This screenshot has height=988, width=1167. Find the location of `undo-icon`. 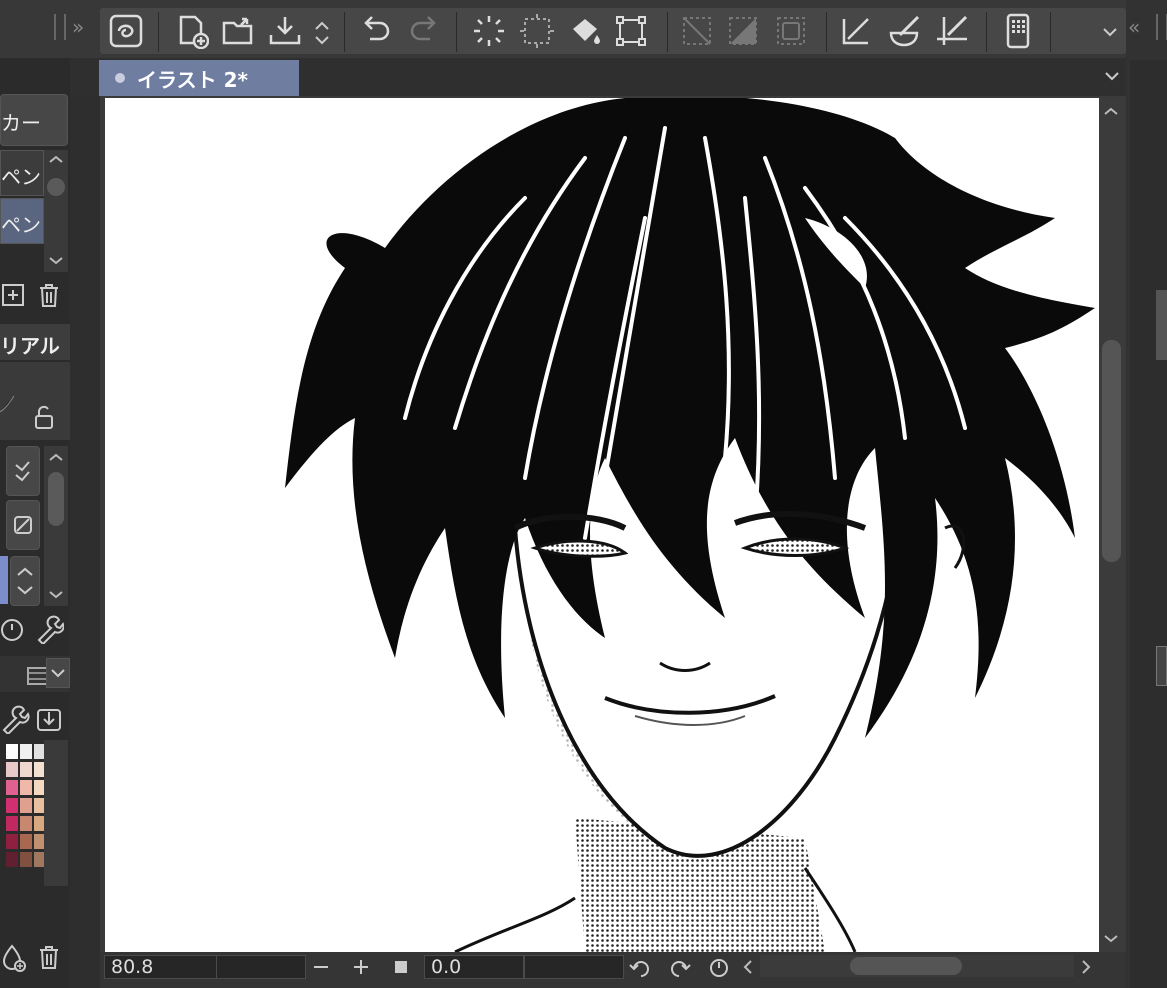

undo-icon is located at coordinates (376, 31).